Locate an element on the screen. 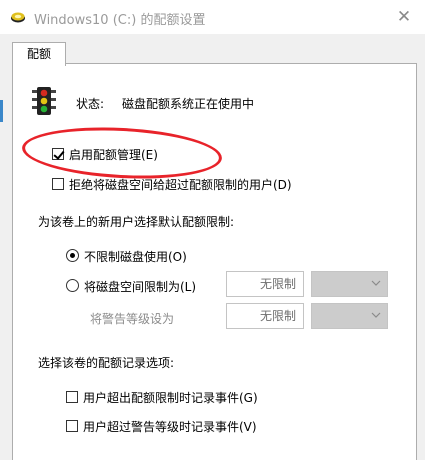 Image resolution: width=425 pixels, height=460 pixels. log-over-limit-checkbox is located at coordinates (72, 397).